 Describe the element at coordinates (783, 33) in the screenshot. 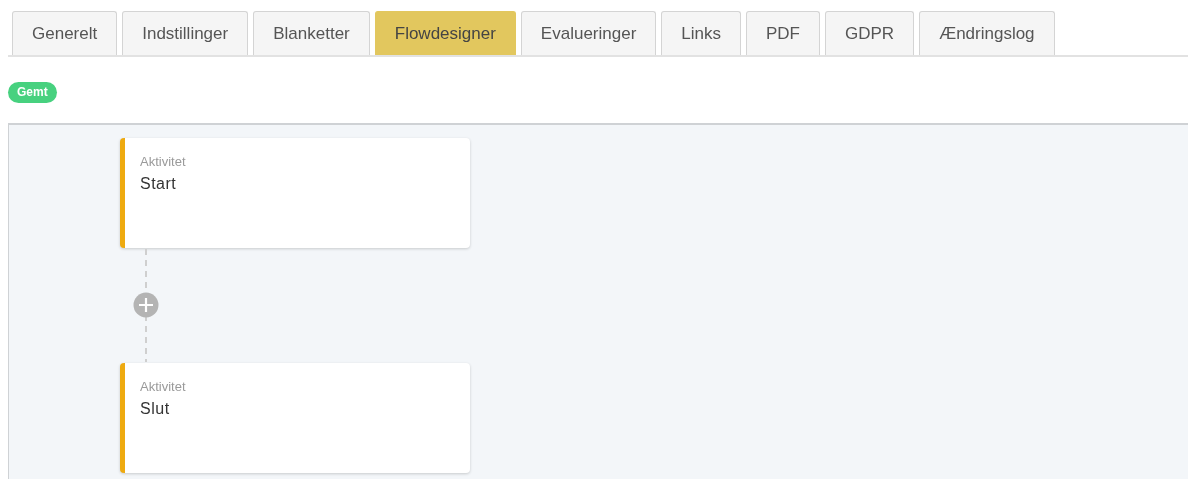

I see `tab: PDF` at that location.